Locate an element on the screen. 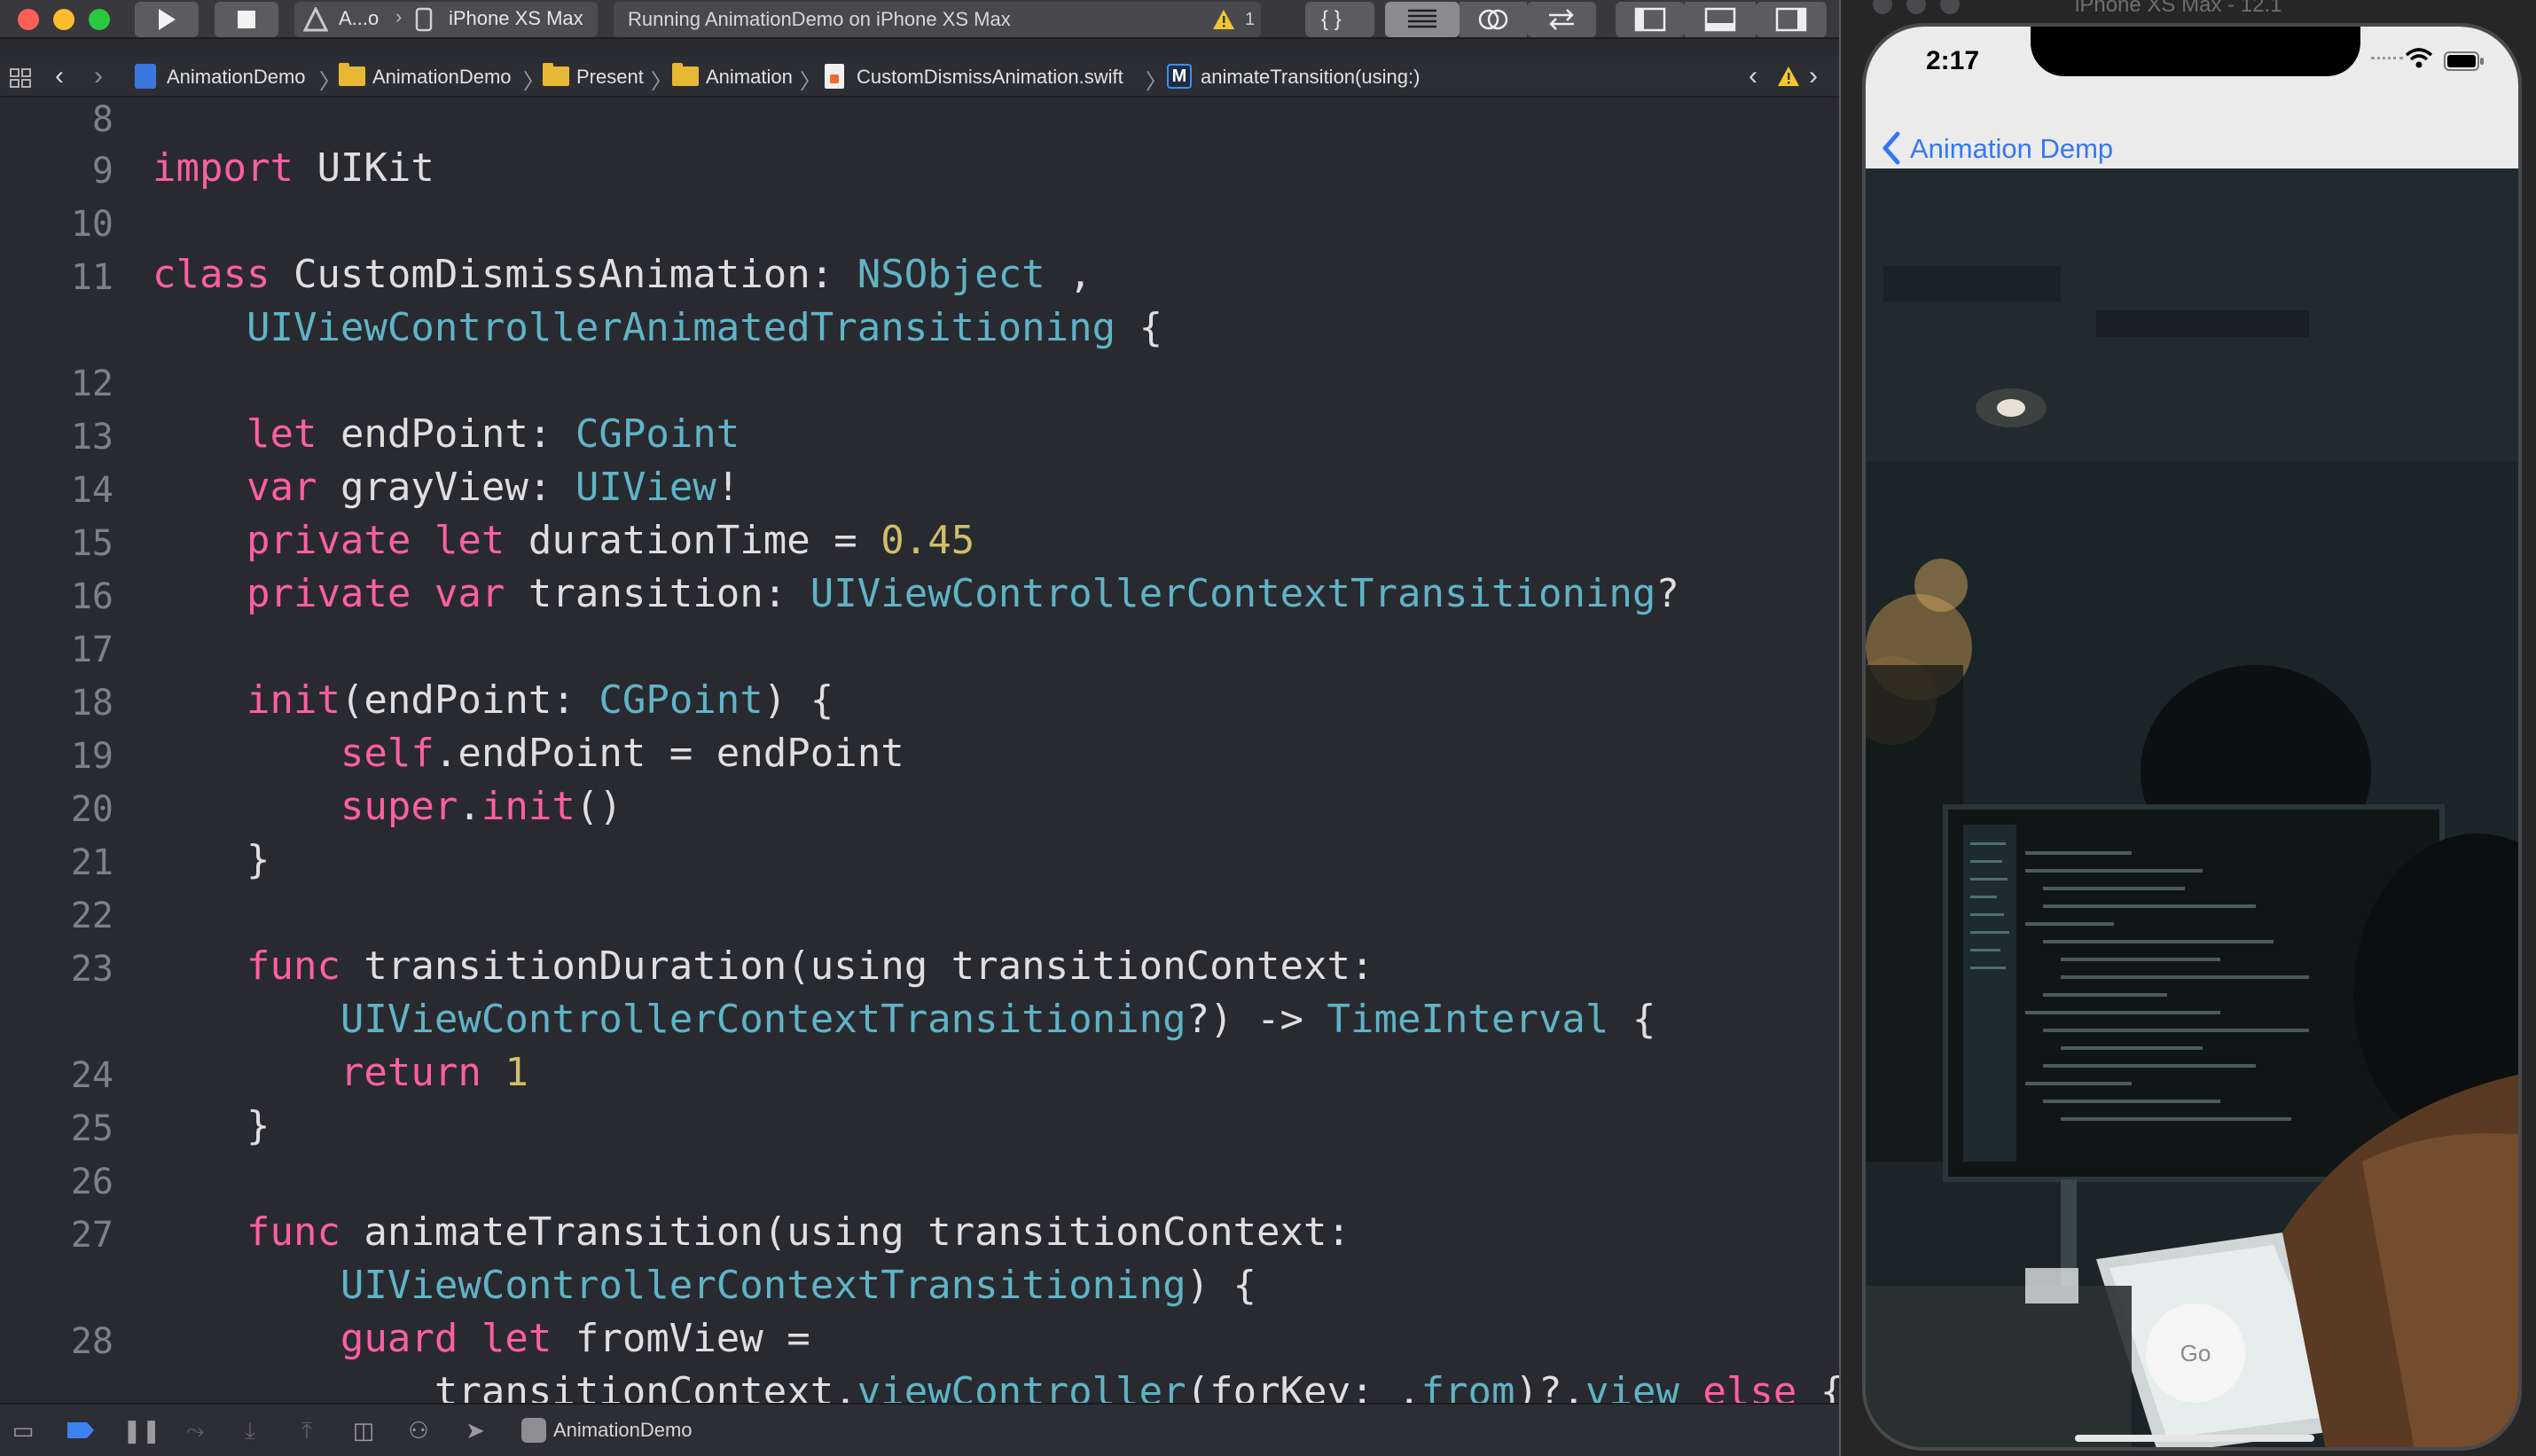 This screenshot has height=1456, width=2536. code-line: guard let fromView = is located at coordinates (481, 1338).